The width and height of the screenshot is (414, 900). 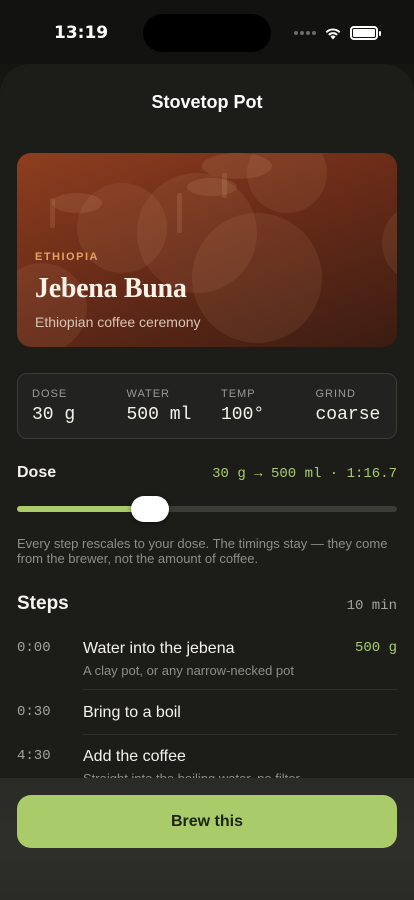 What do you see at coordinates (81, 33) in the screenshot?
I see `status-time: 13:19` at bounding box center [81, 33].